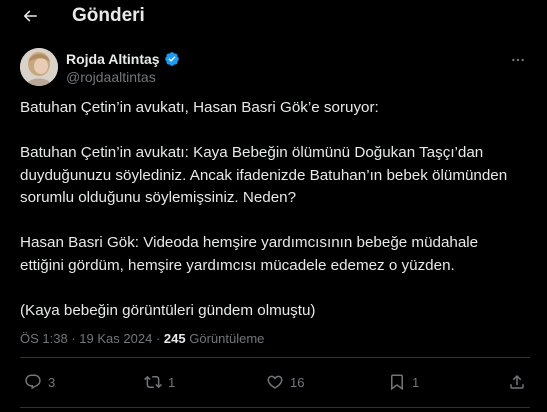  Describe the element at coordinates (39, 67) in the screenshot. I see `avatar` at that location.